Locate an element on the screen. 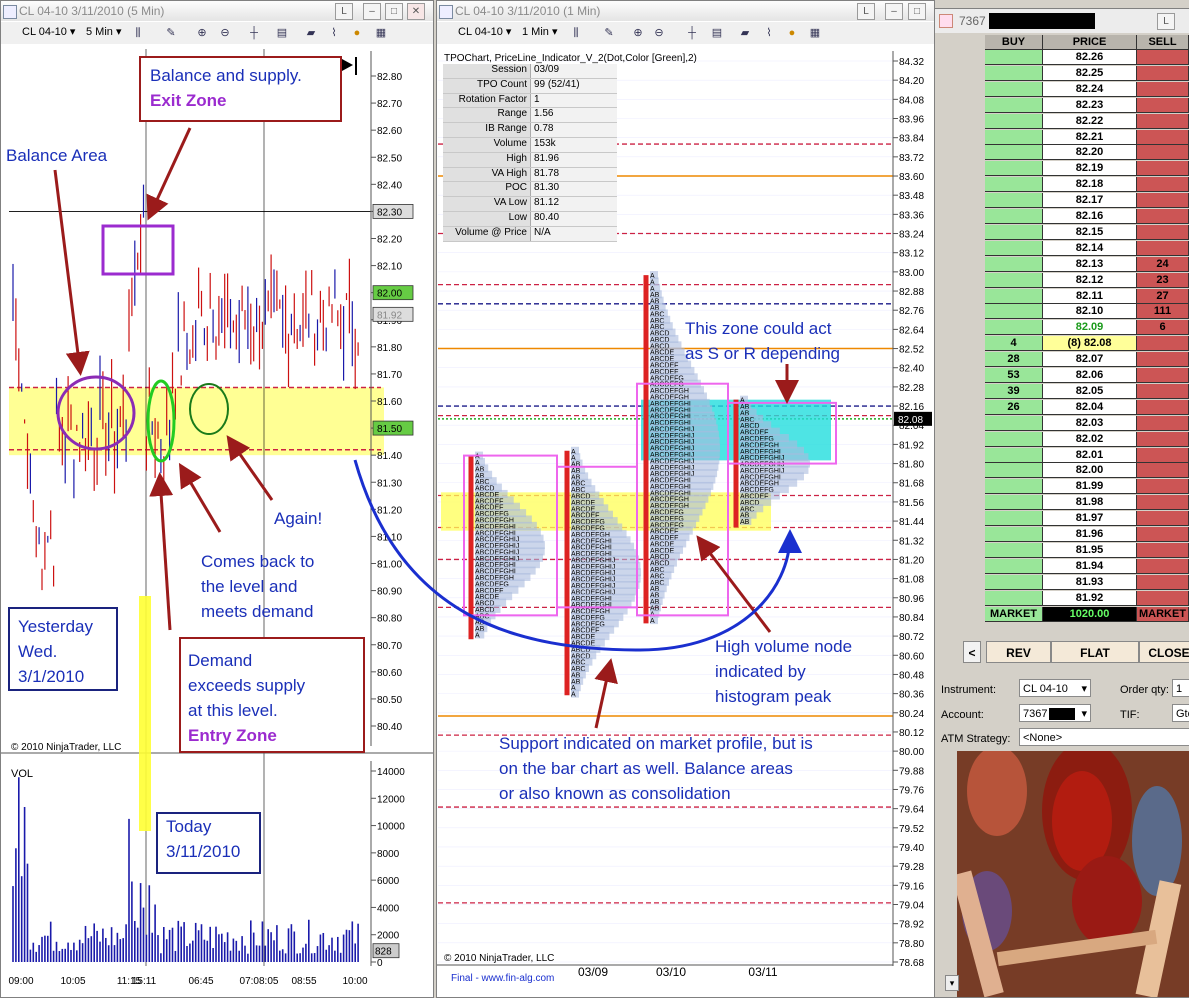  price-cell: 82.00 is located at coordinates (1090, 471).